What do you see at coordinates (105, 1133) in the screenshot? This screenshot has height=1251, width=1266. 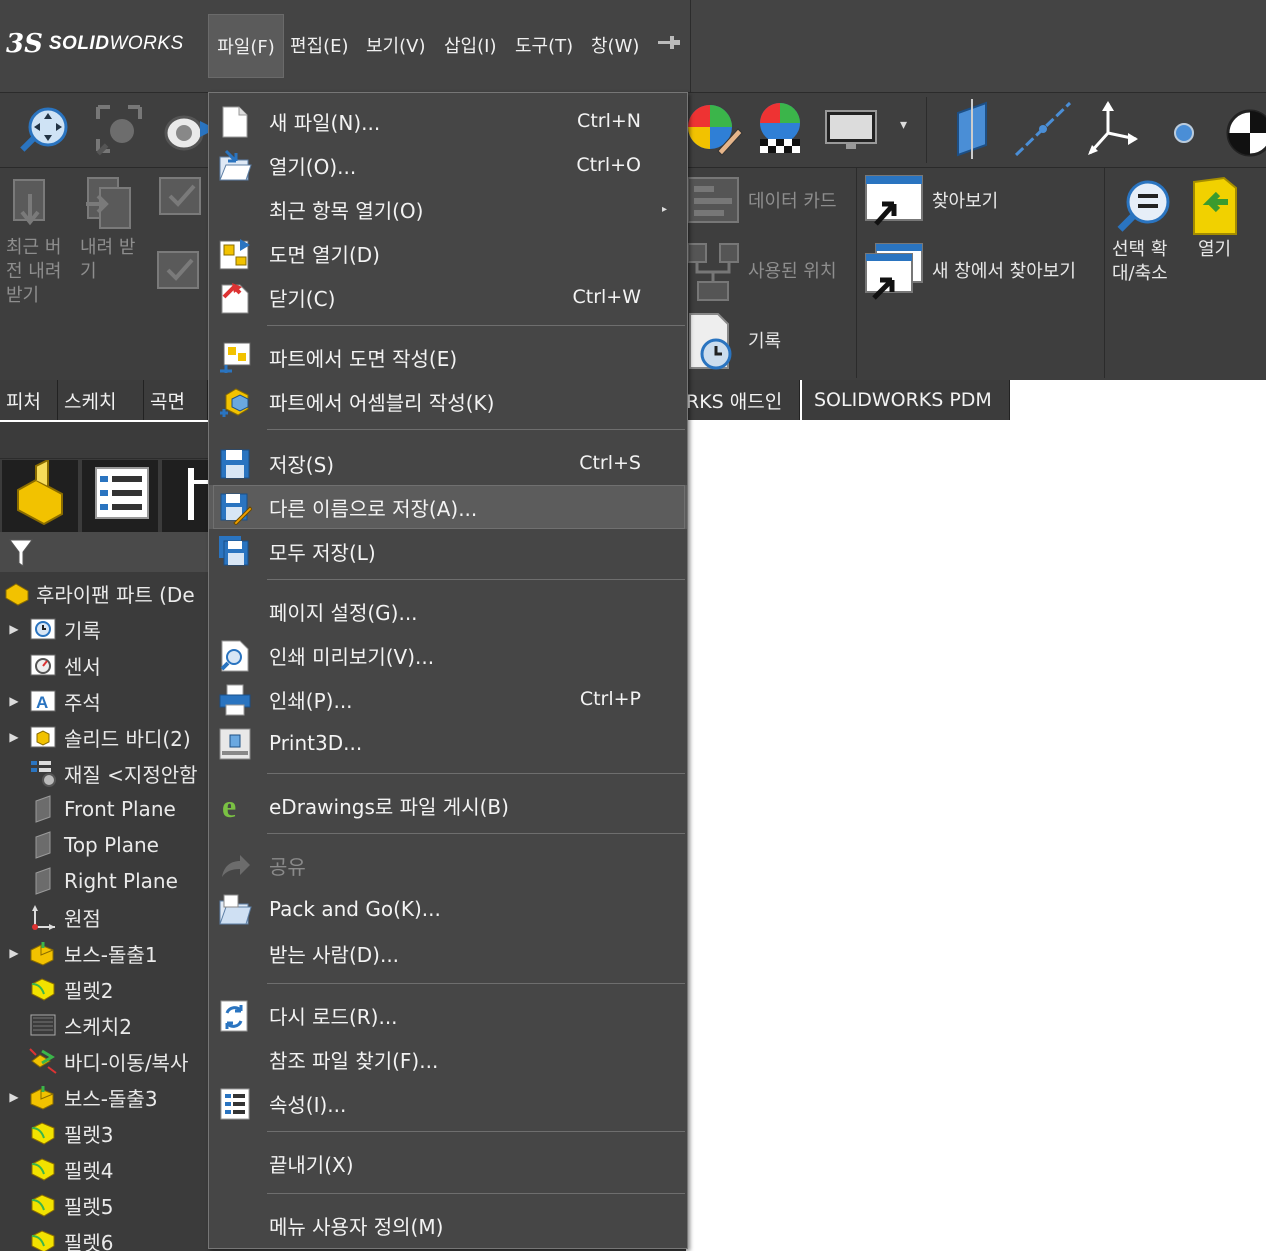 I see `tree-item: 필렛3` at bounding box center [105, 1133].